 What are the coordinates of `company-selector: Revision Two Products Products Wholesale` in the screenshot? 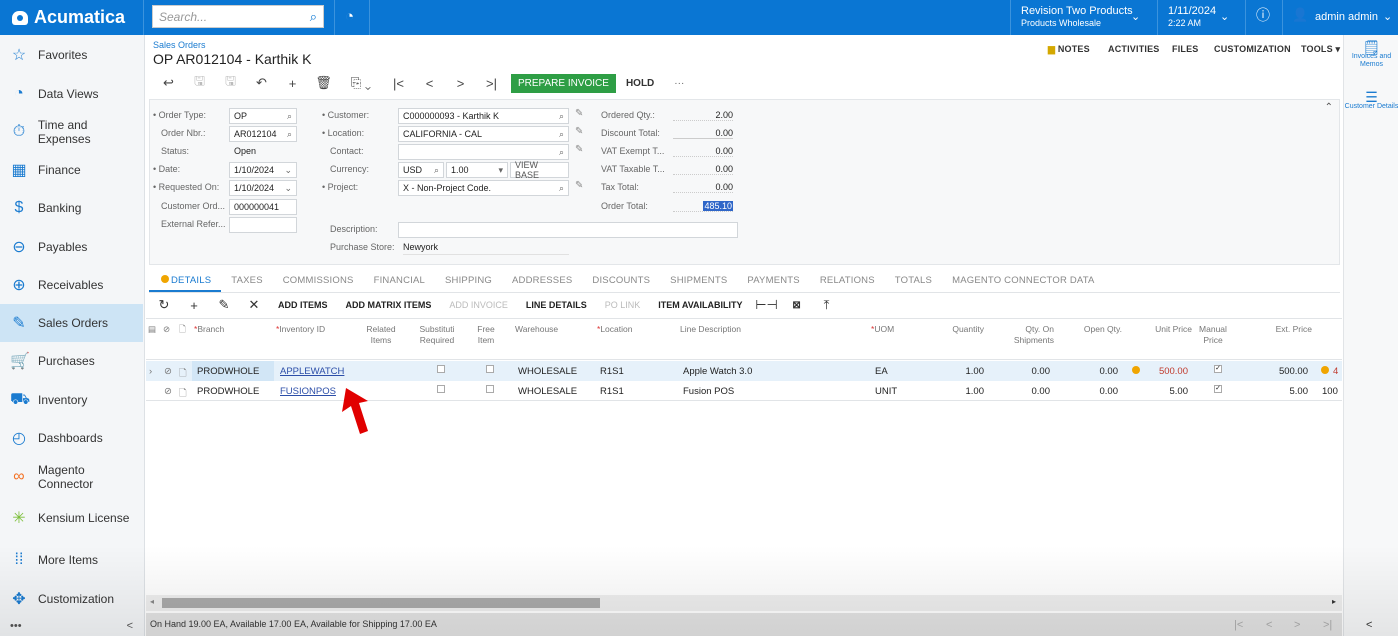 It's located at (1077, 17).